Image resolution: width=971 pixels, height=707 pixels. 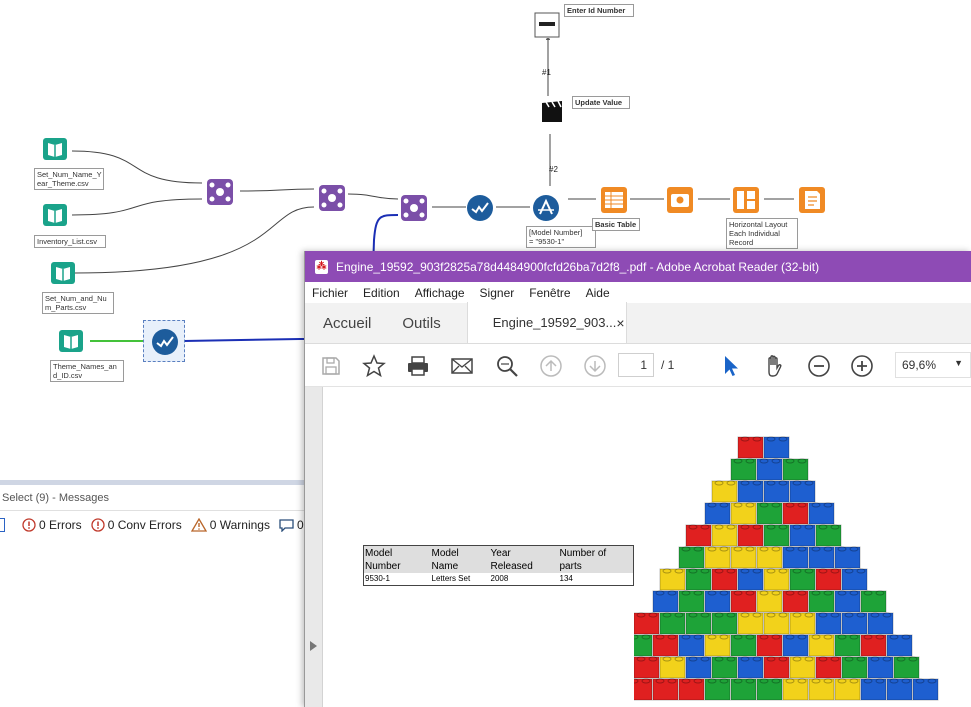 I want to click on zoom-level-select: 69,6% ▼, so click(x=933, y=365).